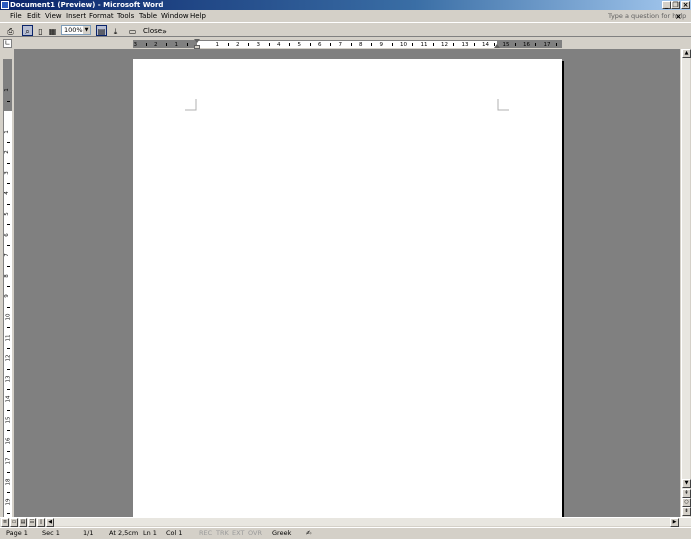 This screenshot has width=691, height=539. I want to click on magnifier-icon: ⌕, so click(27, 30).